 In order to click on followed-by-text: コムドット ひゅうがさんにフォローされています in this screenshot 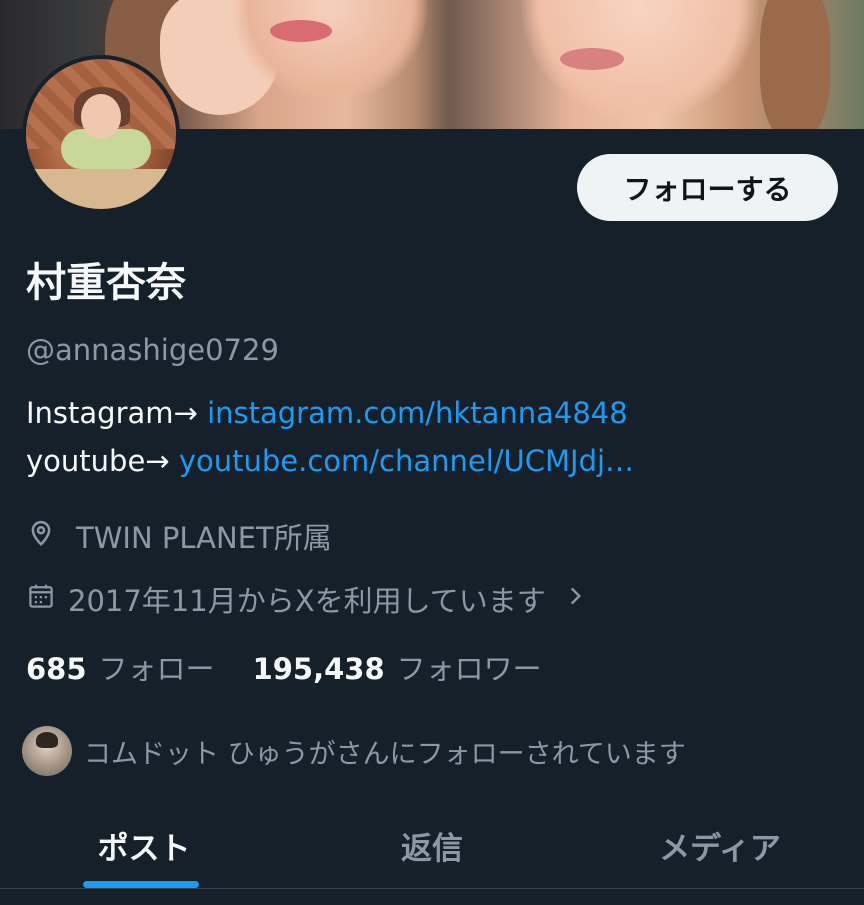, I will do `click(385, 754)`.